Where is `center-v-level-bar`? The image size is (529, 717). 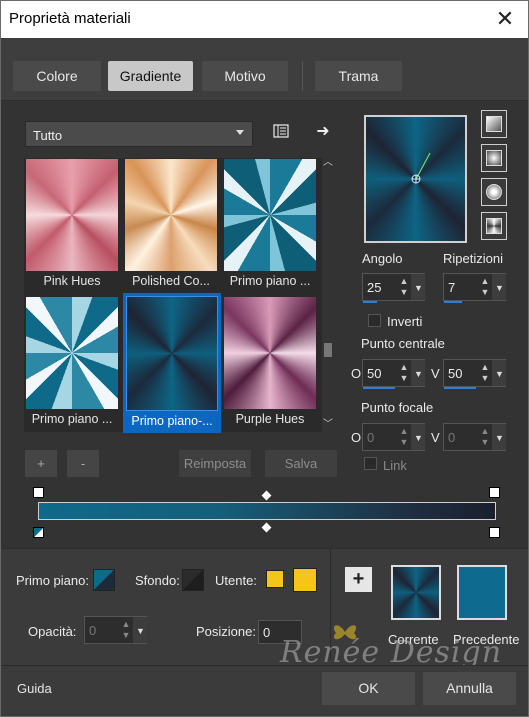 center-v-level-bar is located at coordinates (460, 388).